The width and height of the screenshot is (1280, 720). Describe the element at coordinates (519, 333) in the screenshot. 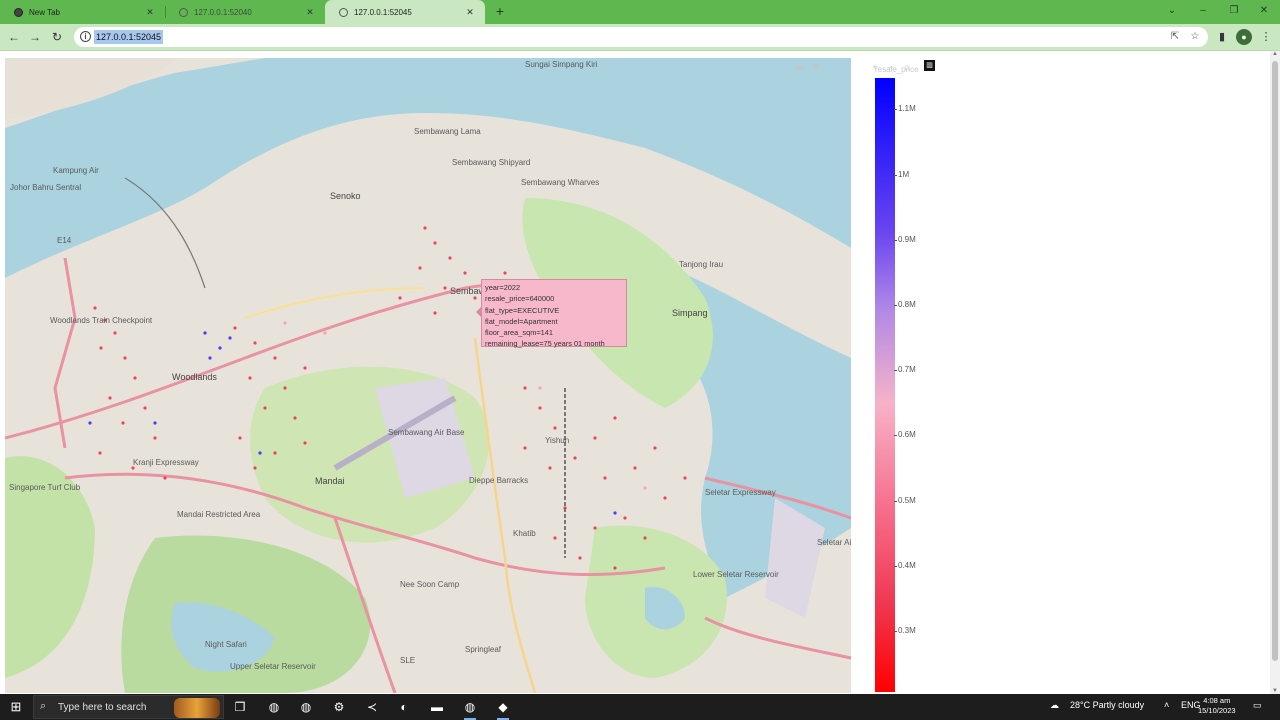

I see `tooltip-line-floor-area: floor_area_sqm=141` at that location.